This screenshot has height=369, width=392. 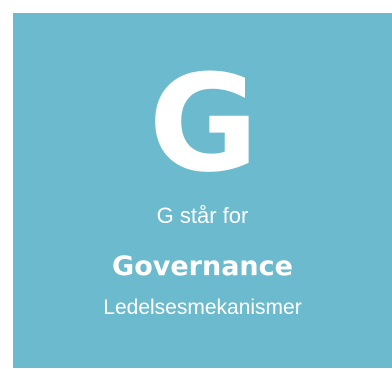 What do you see at coordinates (202, 266) in the screenshot?
I see `term-title: Governance` at bounding box center [202, 266].